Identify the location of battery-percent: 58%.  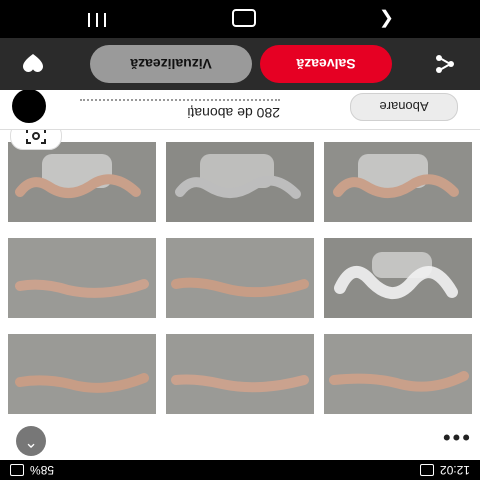
(42, 470).